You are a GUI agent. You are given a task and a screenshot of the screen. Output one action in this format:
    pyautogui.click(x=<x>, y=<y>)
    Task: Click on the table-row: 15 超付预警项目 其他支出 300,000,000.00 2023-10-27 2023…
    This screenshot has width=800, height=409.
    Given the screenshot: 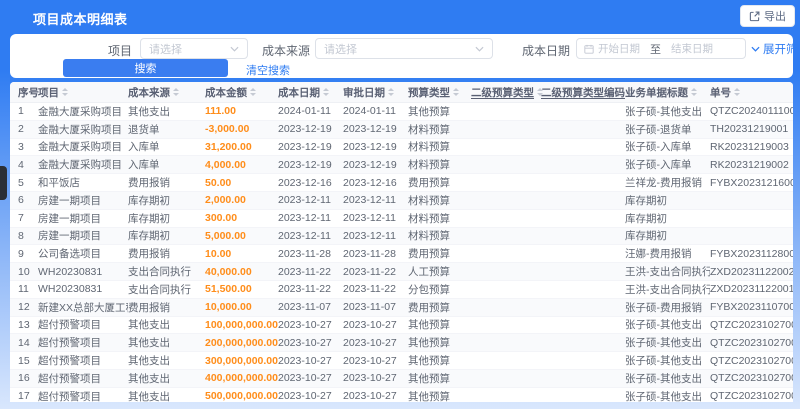 What is the action you would take?
    pyautogui.click(x=401, y=361)
    